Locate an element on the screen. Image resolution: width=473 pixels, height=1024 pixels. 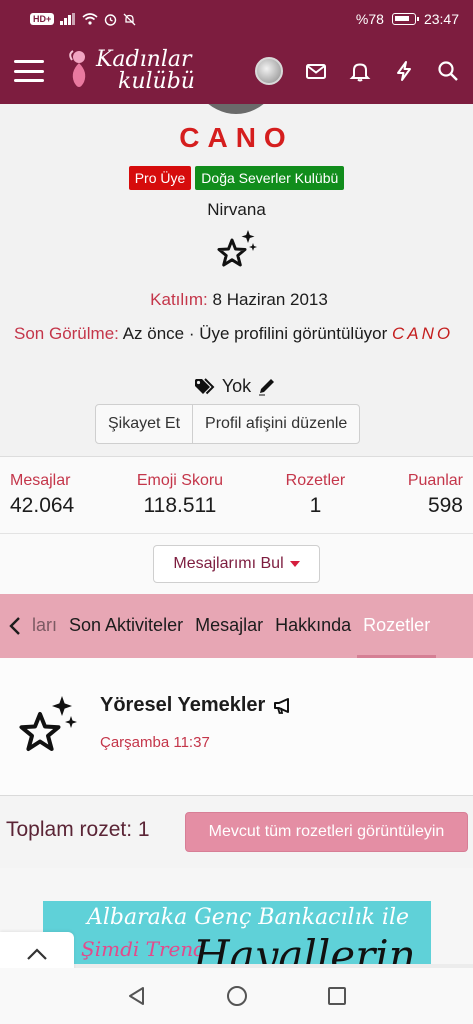
club-badge: Doğa Severler Kulübü is located at coordinates (270, 178).